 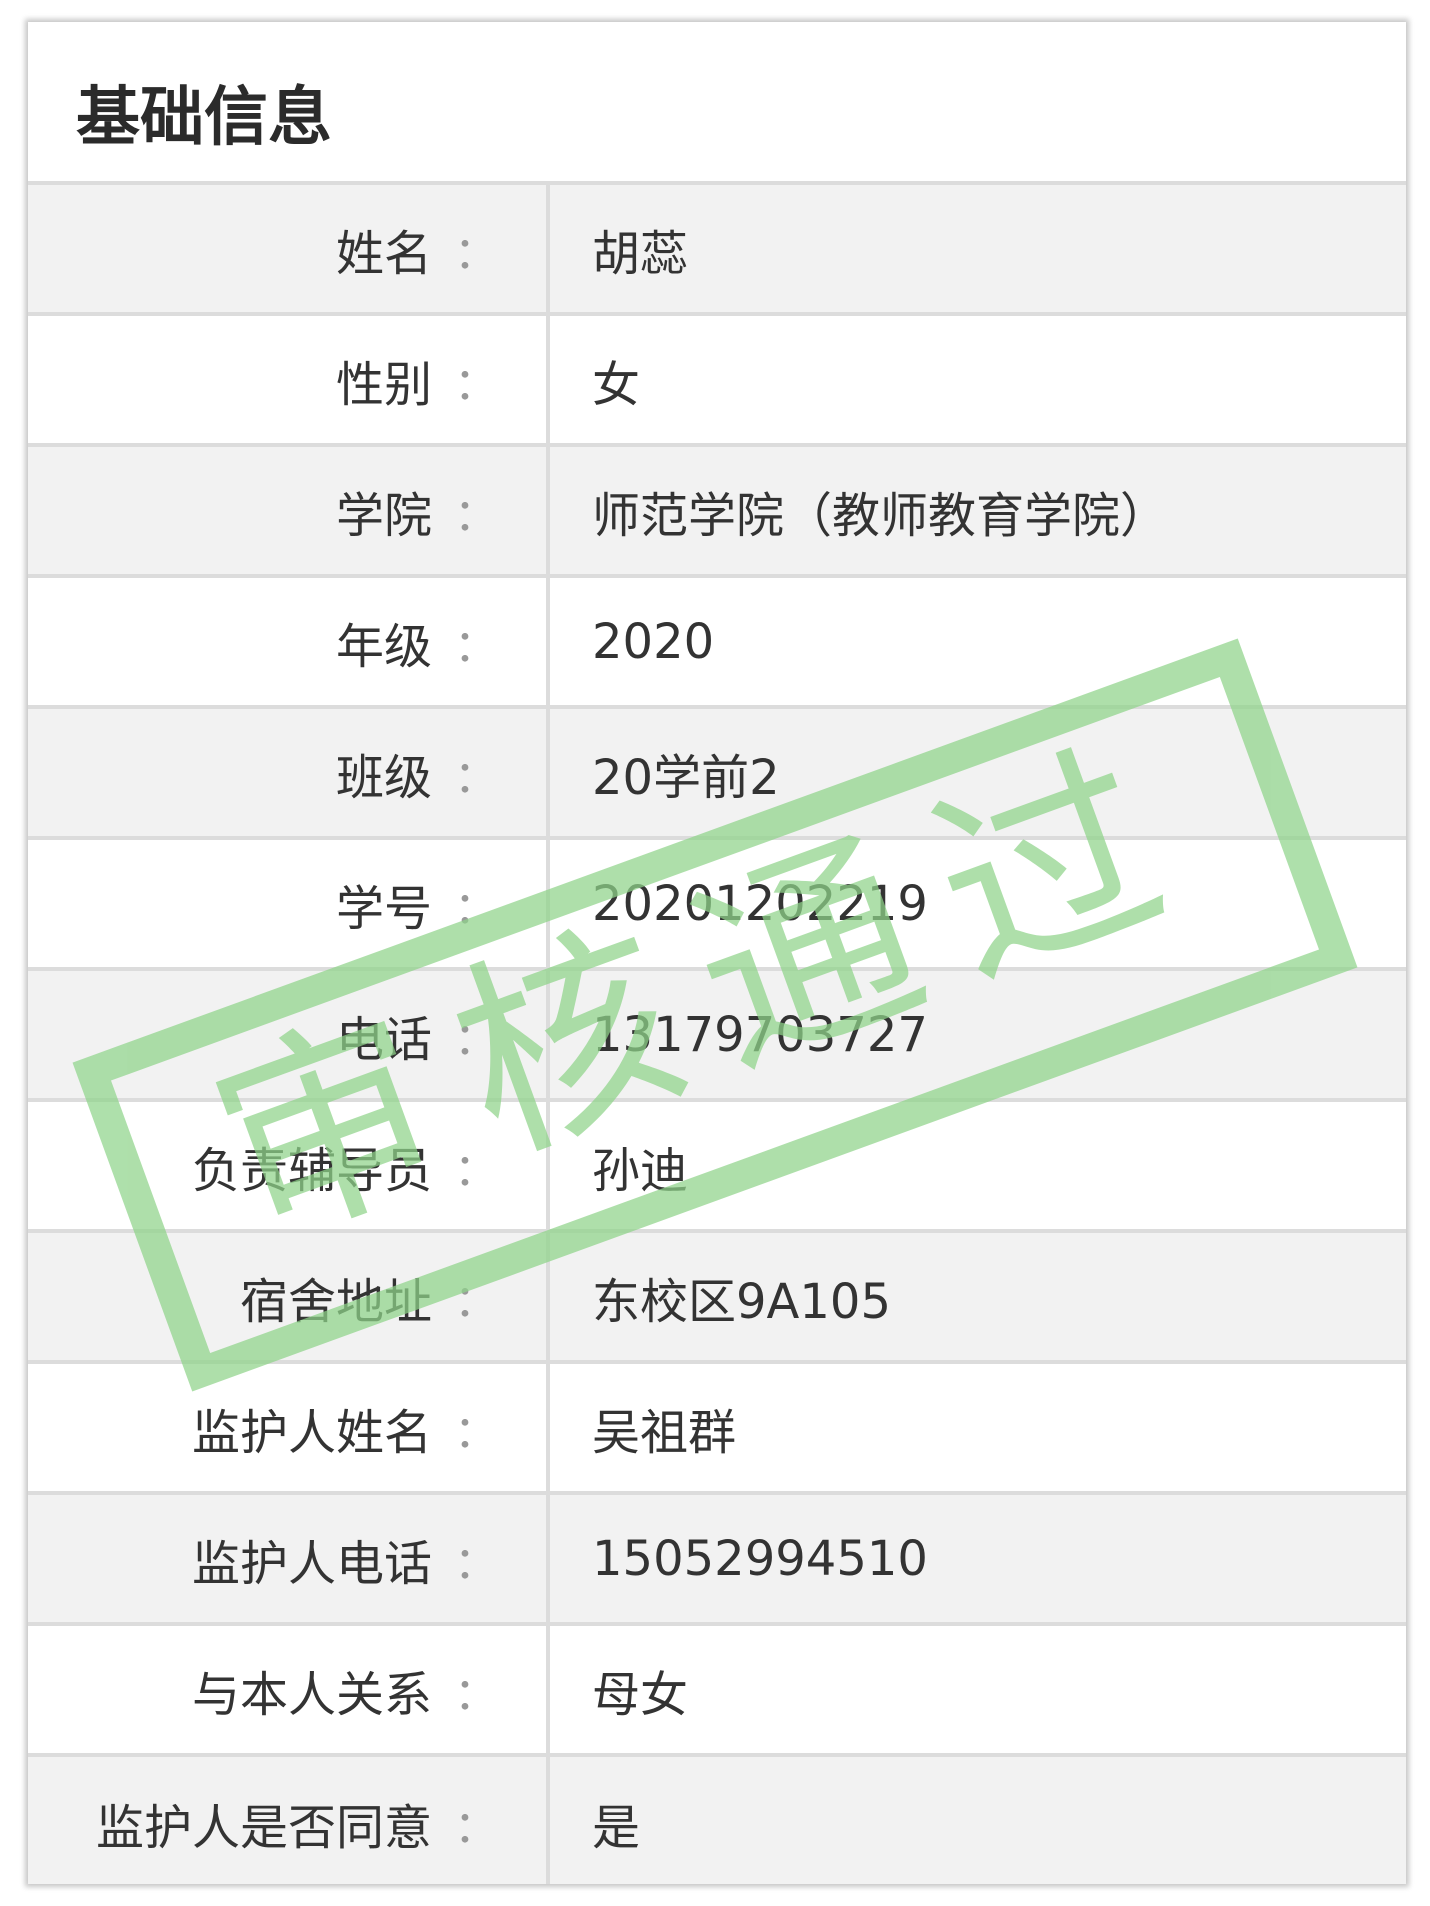 I want to click on card-title: 基础信息, so click(x=717, y=103).